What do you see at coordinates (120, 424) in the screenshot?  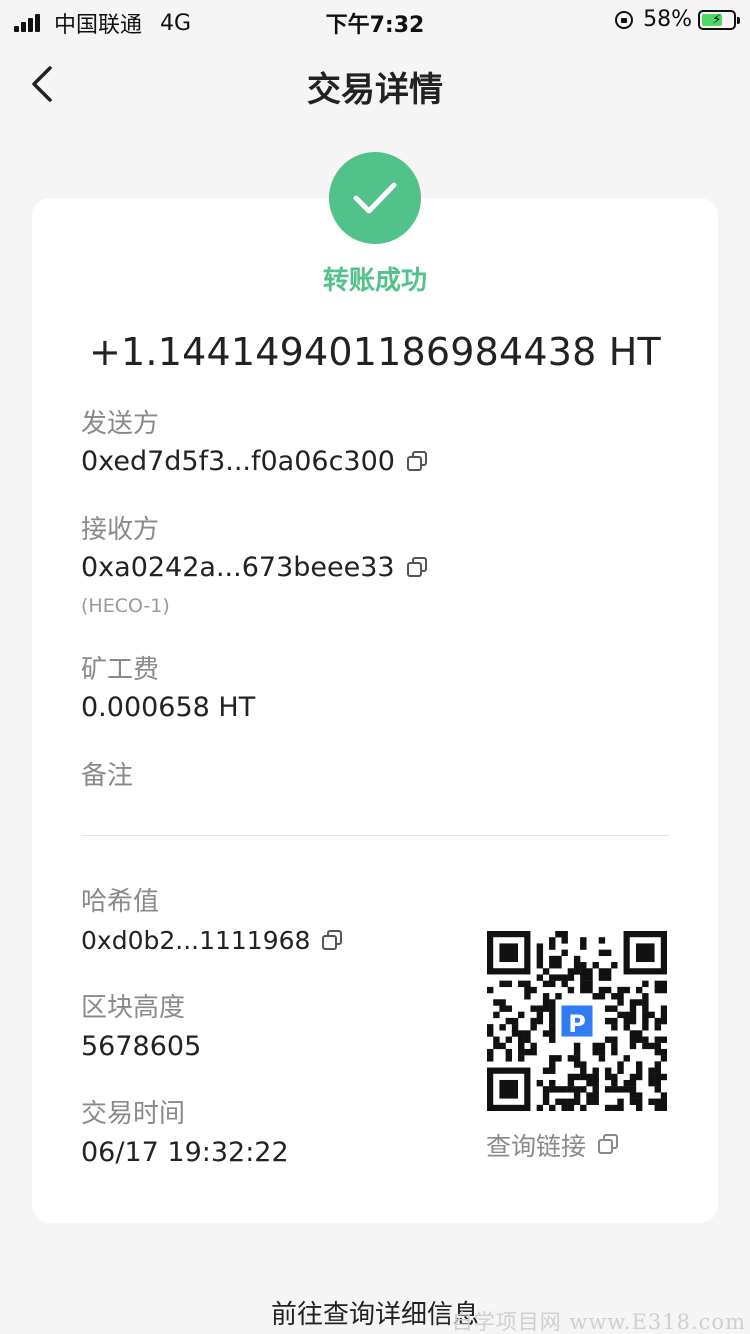 I see `sender-label: 发送方` at bounding box center [120, 424].